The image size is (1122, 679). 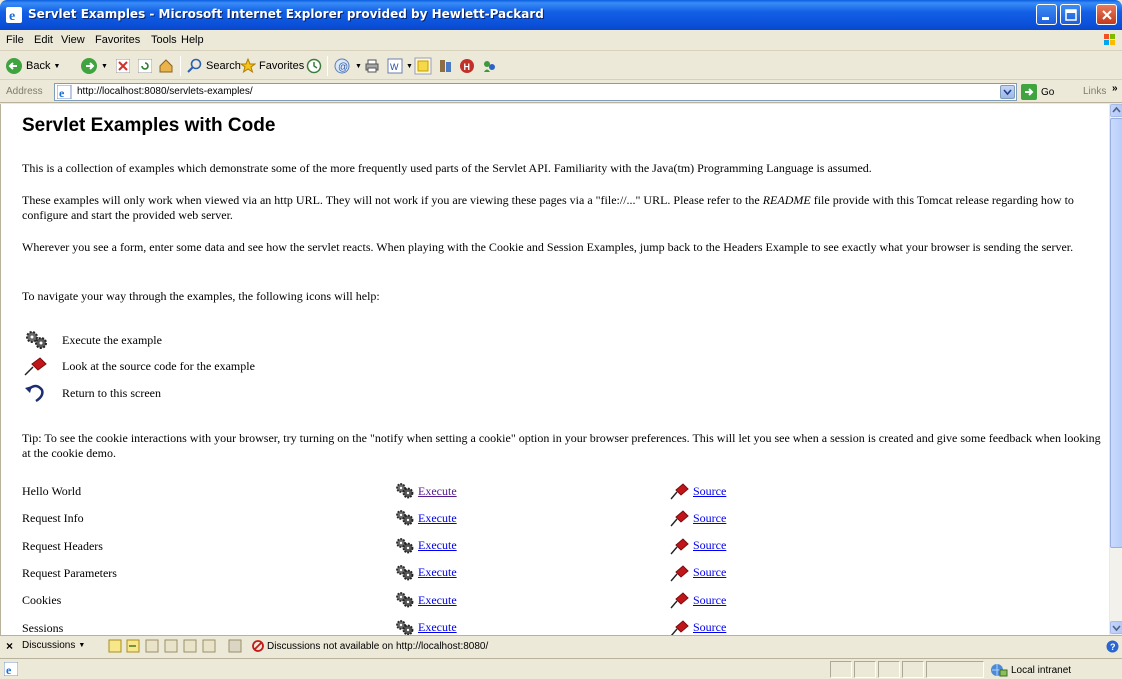 What do you see at coordinates (1041, 670) in the screenshot?
I see `security-zone-label: Local intranet` at bounding box center [1041, 670].